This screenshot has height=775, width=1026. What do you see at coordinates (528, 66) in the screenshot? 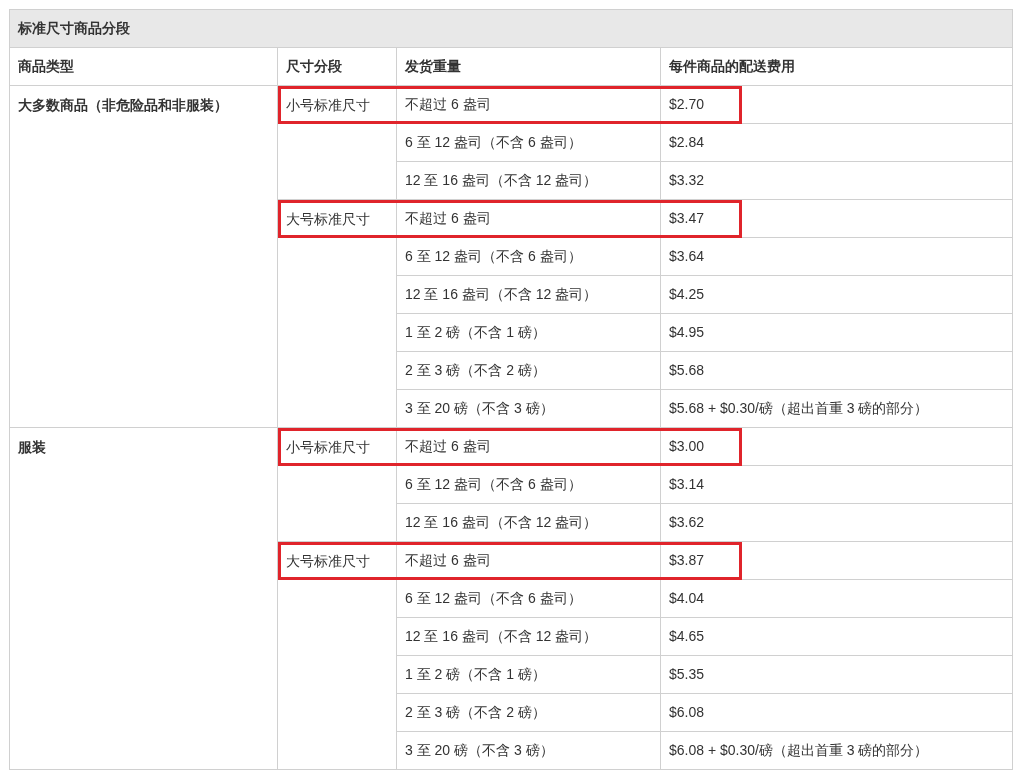
I see `column-header: 发货重量` at bounding box center [528, 66].